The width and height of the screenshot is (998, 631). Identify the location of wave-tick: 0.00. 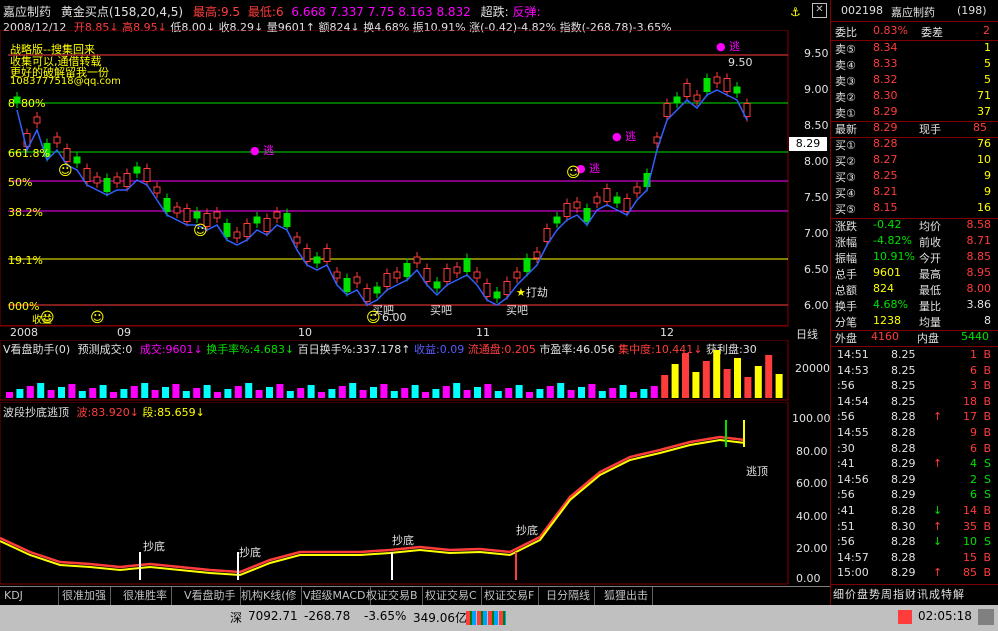
(808, 578).